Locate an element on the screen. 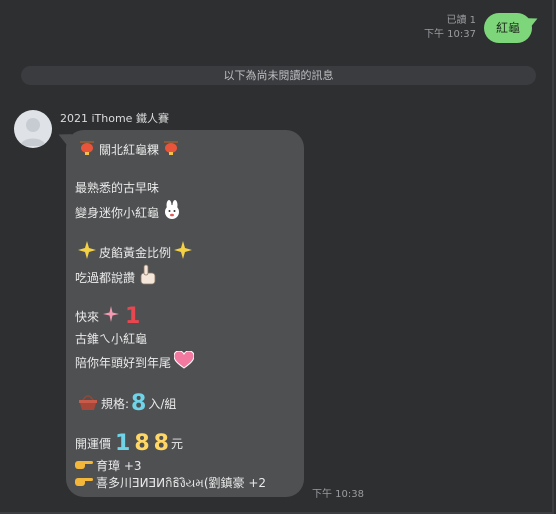  outgoing-meta: 已讀 1 下午 10:37 is located at coordinates (450, 28).